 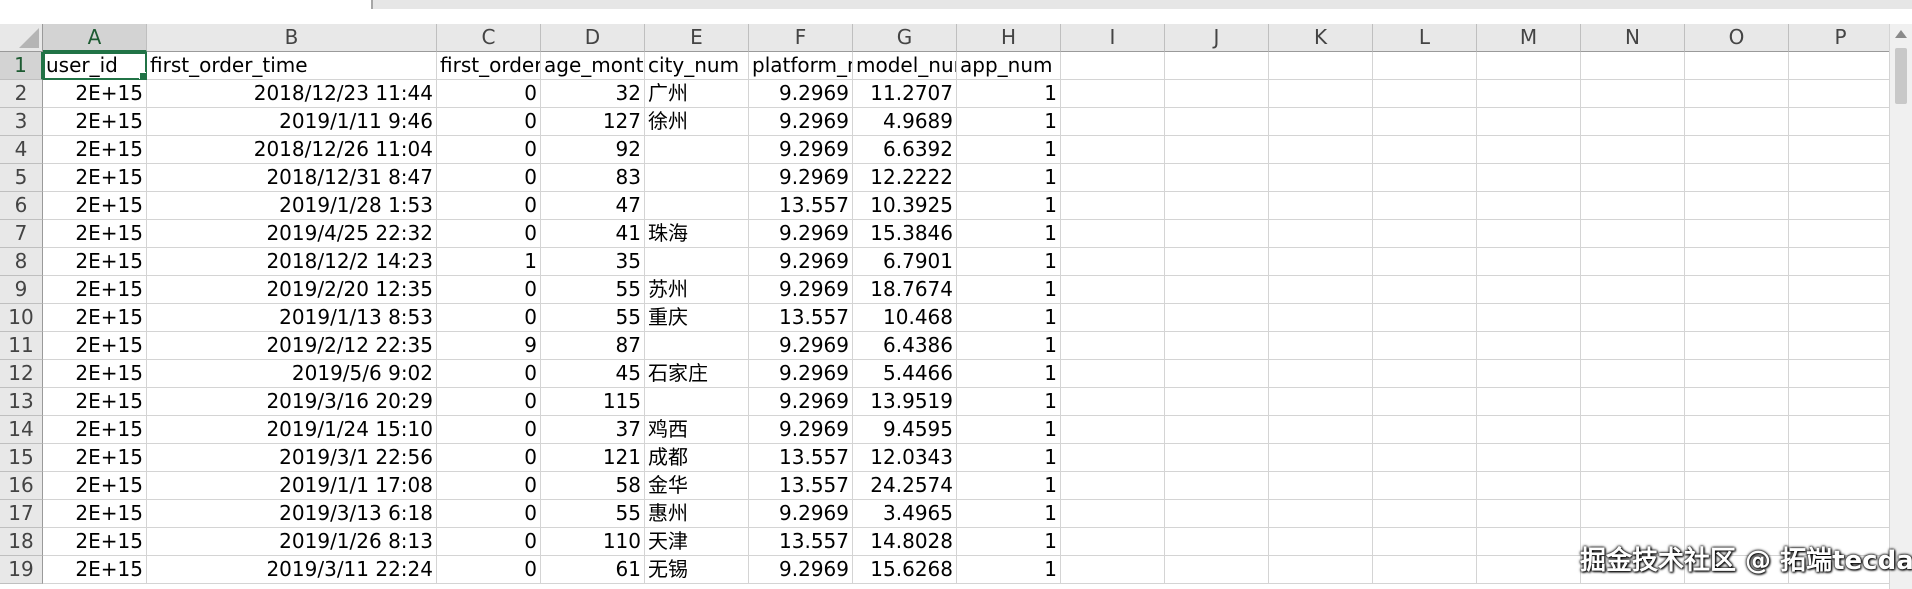 I want to click on cell-h15: 1, so click(x=1009, y=458).